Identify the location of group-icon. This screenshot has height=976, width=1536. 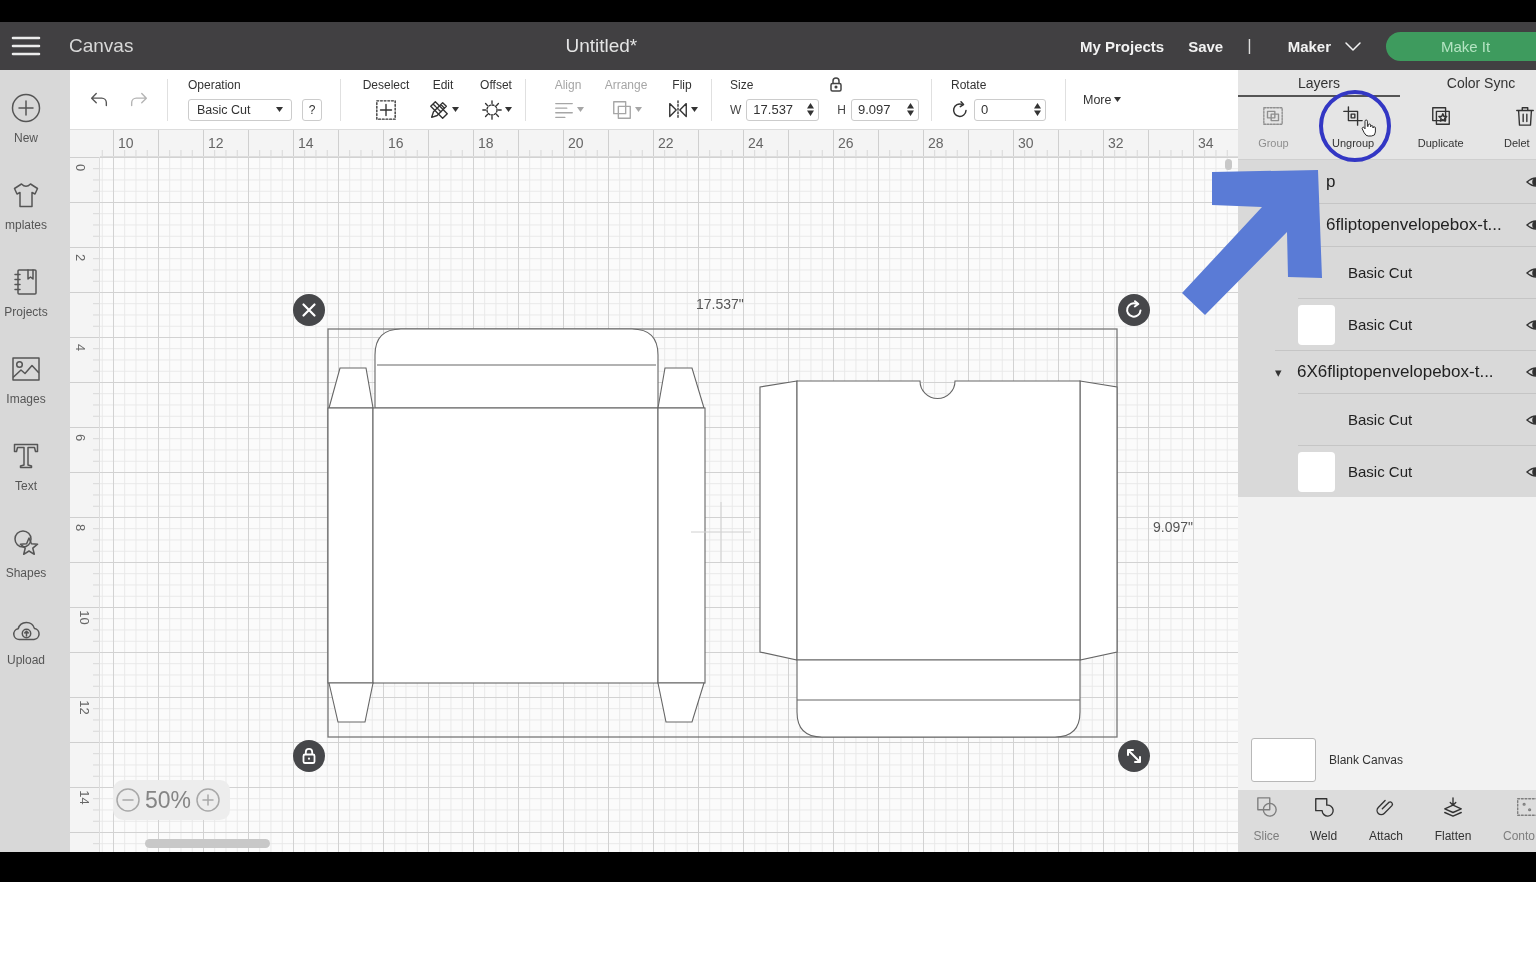
(1273, 116).